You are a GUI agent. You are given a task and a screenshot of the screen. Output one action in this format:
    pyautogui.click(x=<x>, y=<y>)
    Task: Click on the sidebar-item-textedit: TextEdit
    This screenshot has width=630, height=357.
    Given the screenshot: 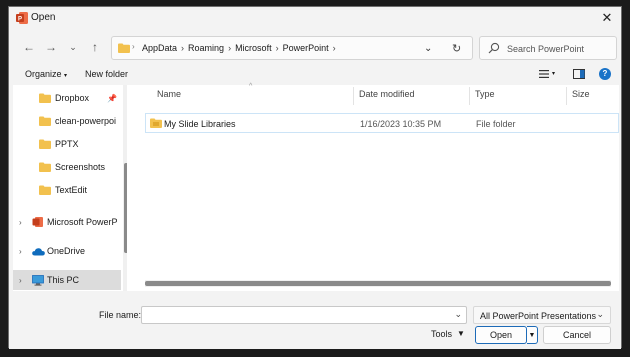 What is the action you would take?
    pyautogui.click(x=67, y=190)
    